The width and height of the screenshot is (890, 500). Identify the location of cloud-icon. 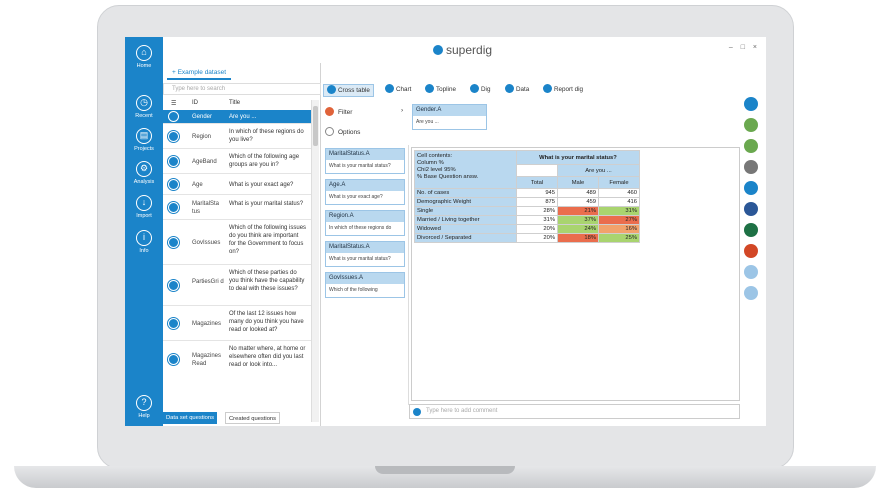
(751, 272).